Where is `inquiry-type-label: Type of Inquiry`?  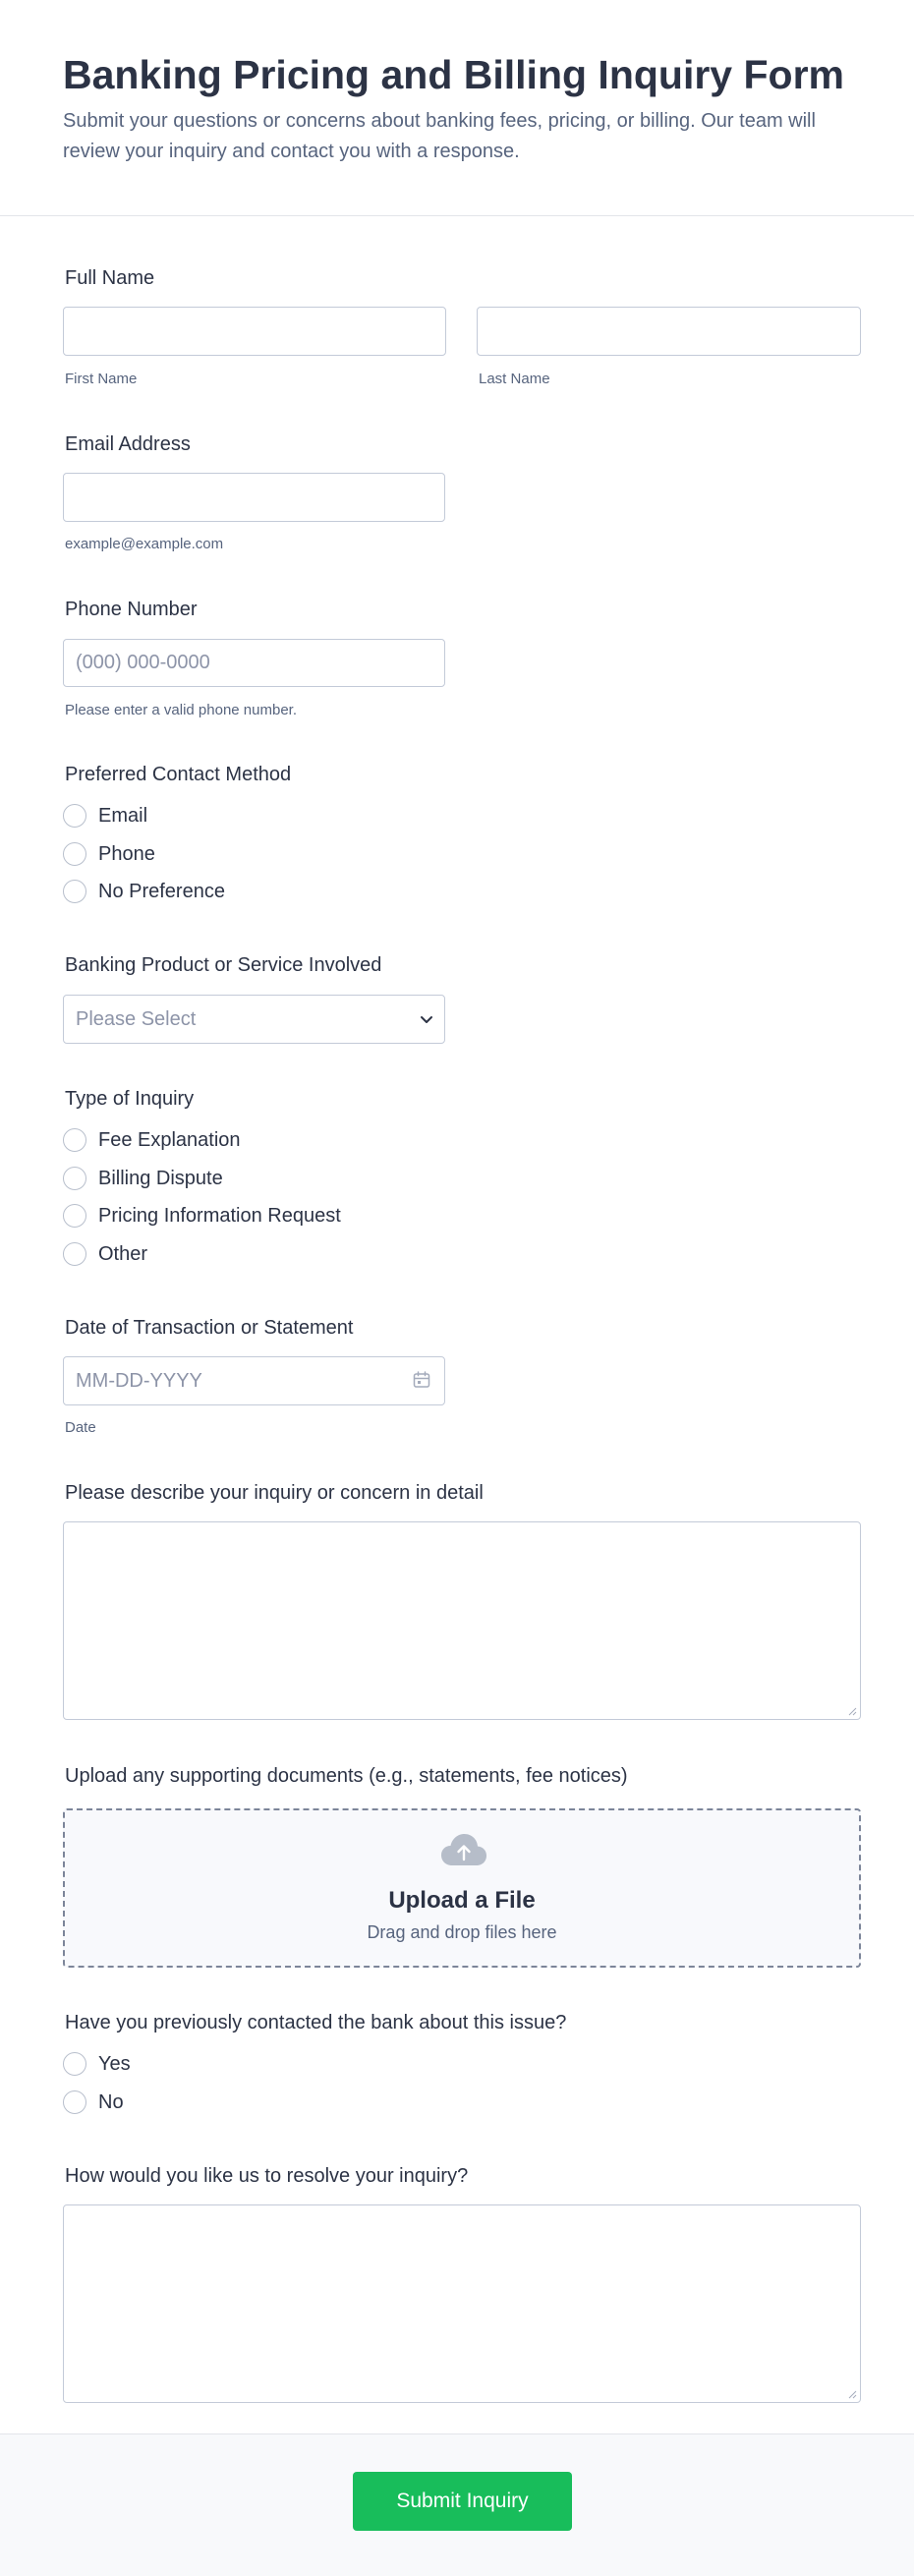 inquiry-type-label: Type of Inquiry is located at coordinates (130, 1099).